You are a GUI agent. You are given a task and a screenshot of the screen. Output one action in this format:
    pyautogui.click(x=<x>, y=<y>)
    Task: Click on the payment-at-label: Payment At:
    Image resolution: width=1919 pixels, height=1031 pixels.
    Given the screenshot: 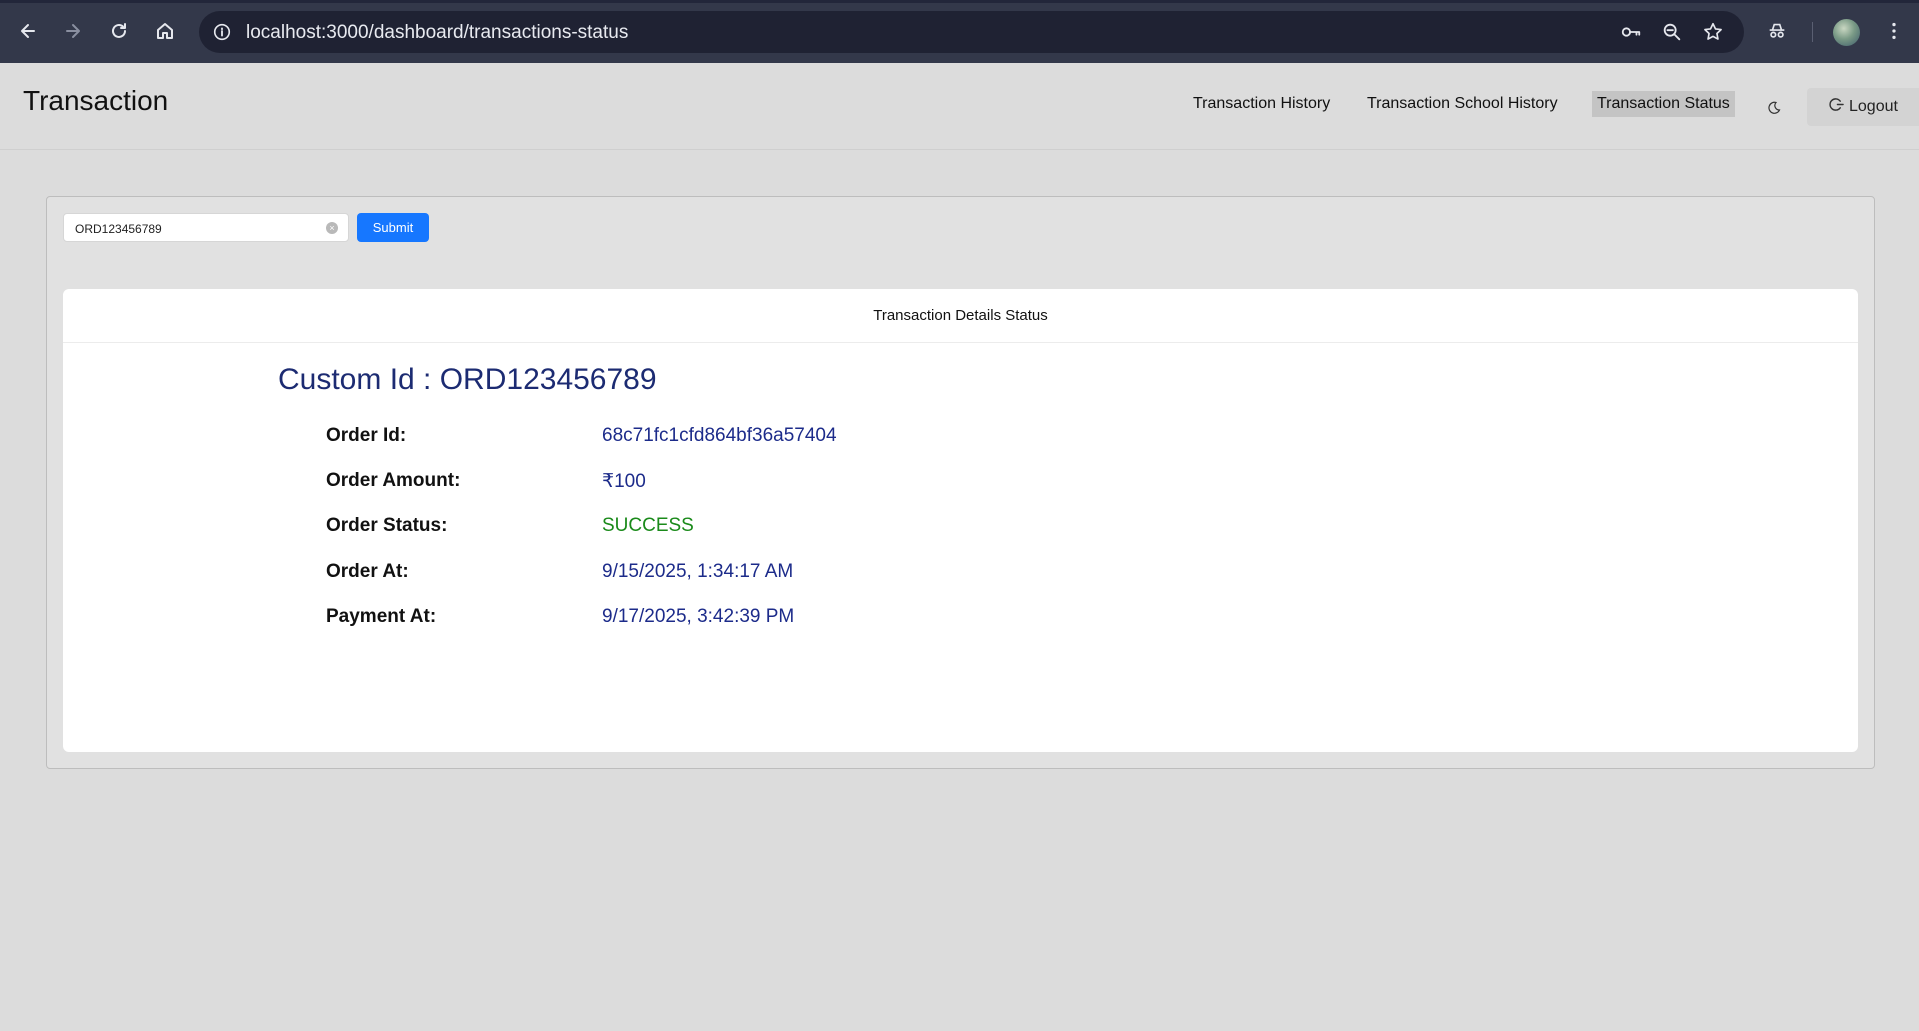 What is the action you would take?
    pyautogui.click(x=381, y=616)
    